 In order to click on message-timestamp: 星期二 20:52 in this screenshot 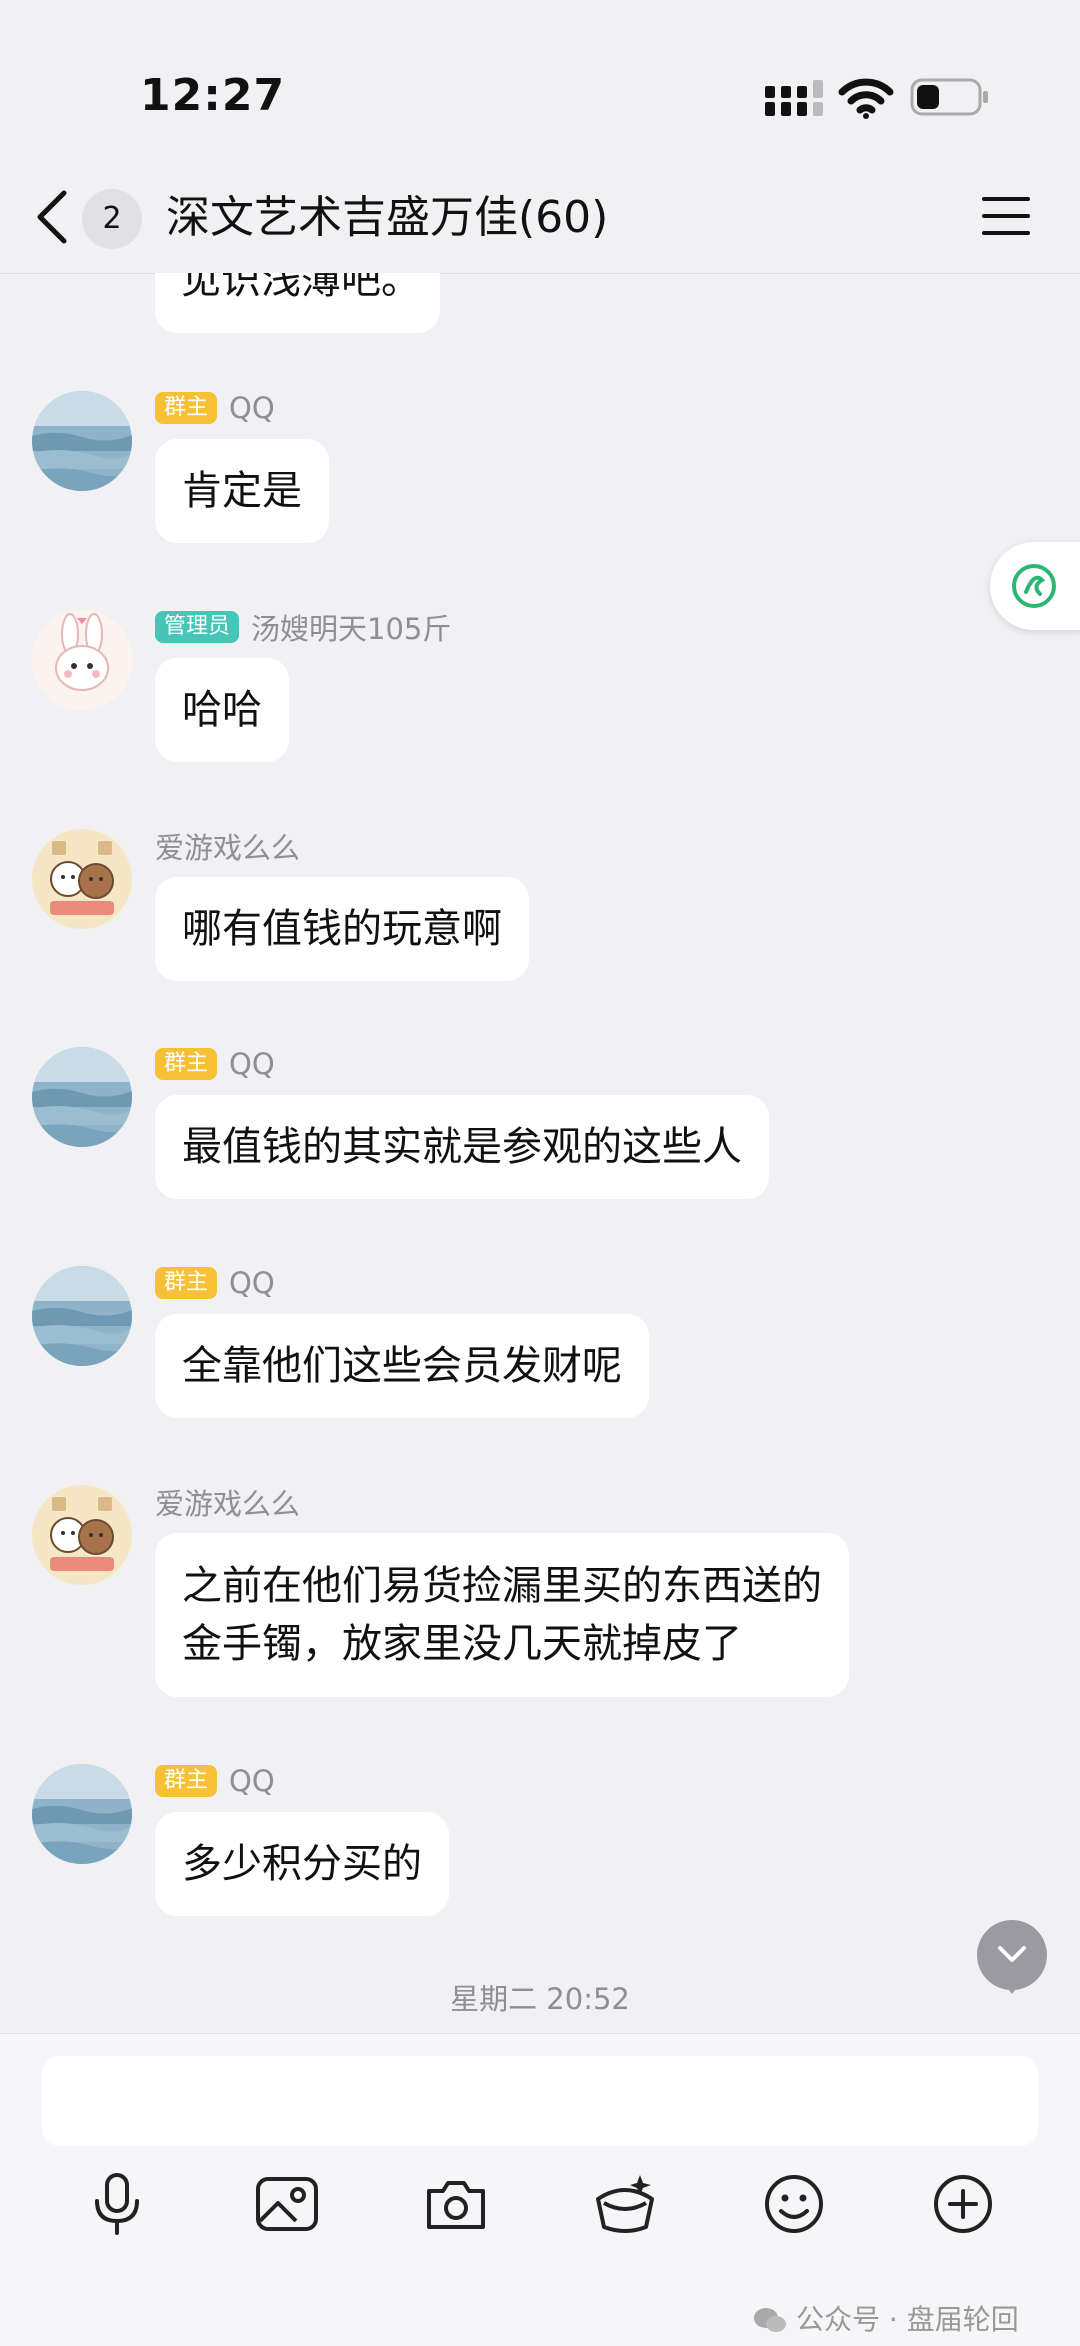, I will do `click(540, 1999)`.